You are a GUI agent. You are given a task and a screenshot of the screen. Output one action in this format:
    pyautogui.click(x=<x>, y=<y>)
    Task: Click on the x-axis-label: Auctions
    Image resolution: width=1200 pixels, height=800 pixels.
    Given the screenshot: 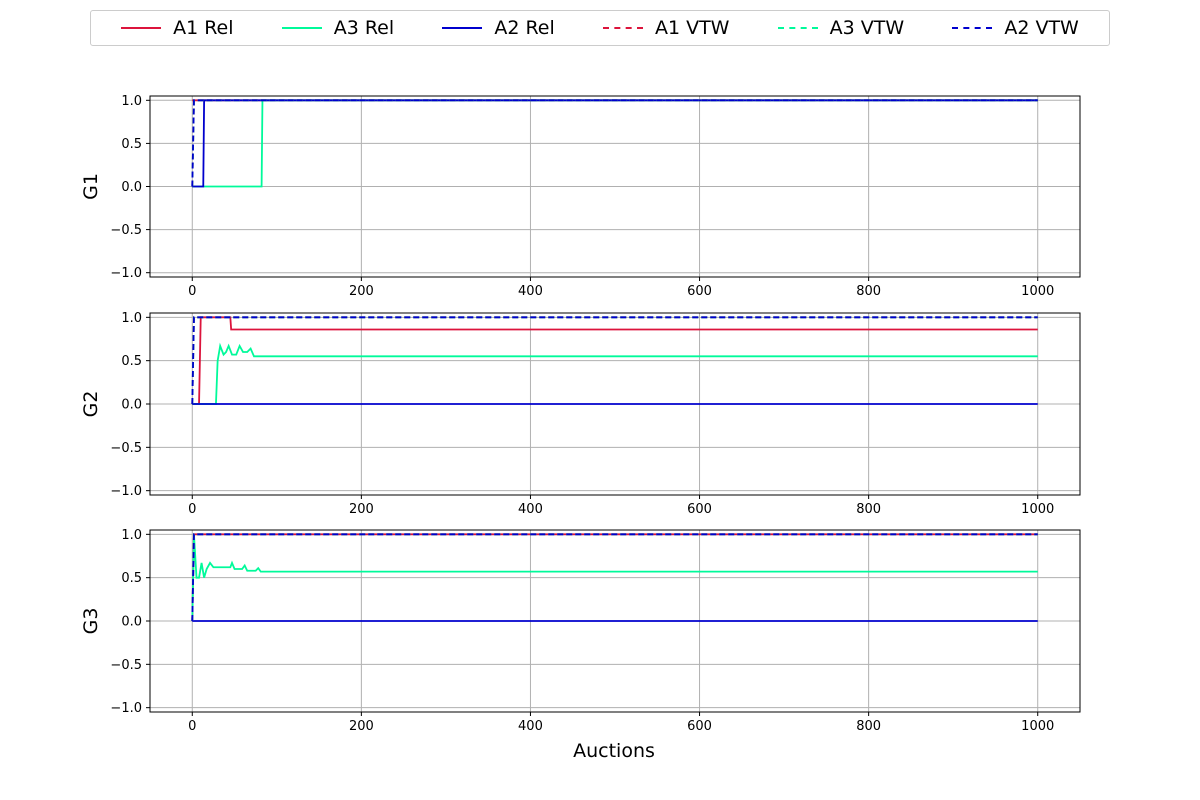 What is the action you would take?
    pyautogui.click(x=614, y=751)
    